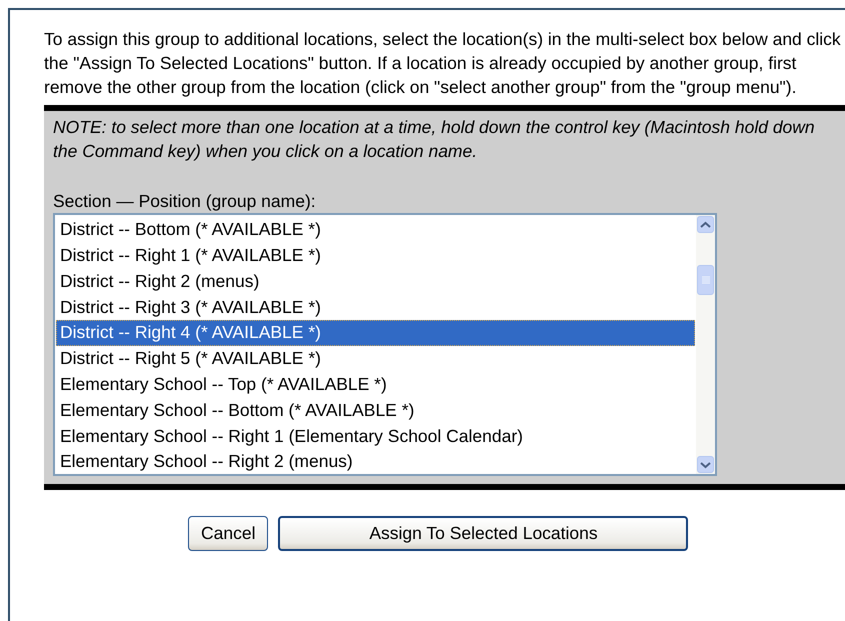  I want to click on list-option: Elementary School -- Bottom (* AVAILABLE *), so click(375, 411).